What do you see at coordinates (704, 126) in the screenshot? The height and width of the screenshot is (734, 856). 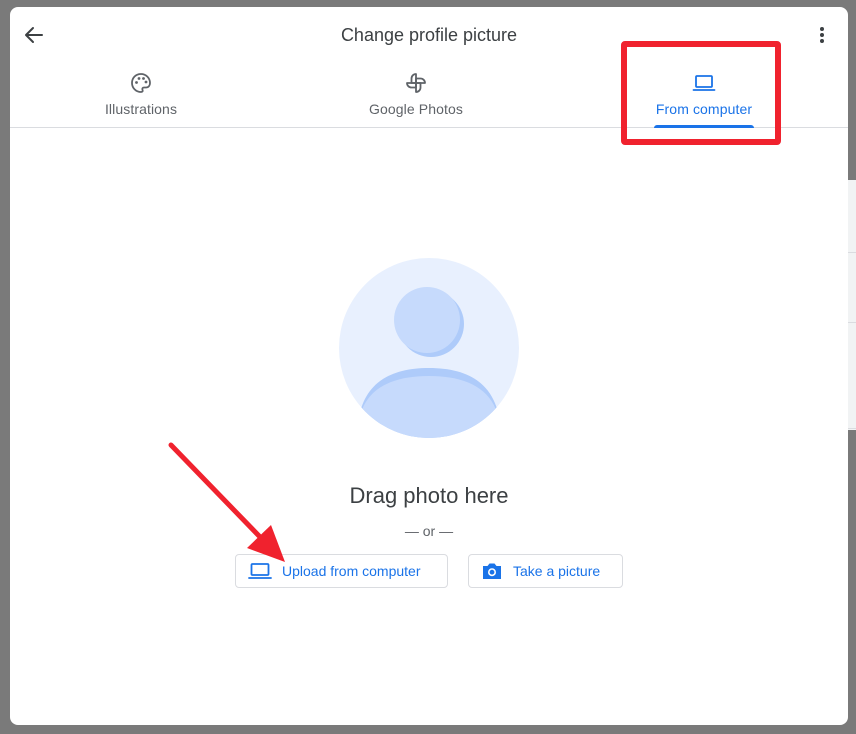 I see `active-tab-indicator` at bounding box center [704, 126].